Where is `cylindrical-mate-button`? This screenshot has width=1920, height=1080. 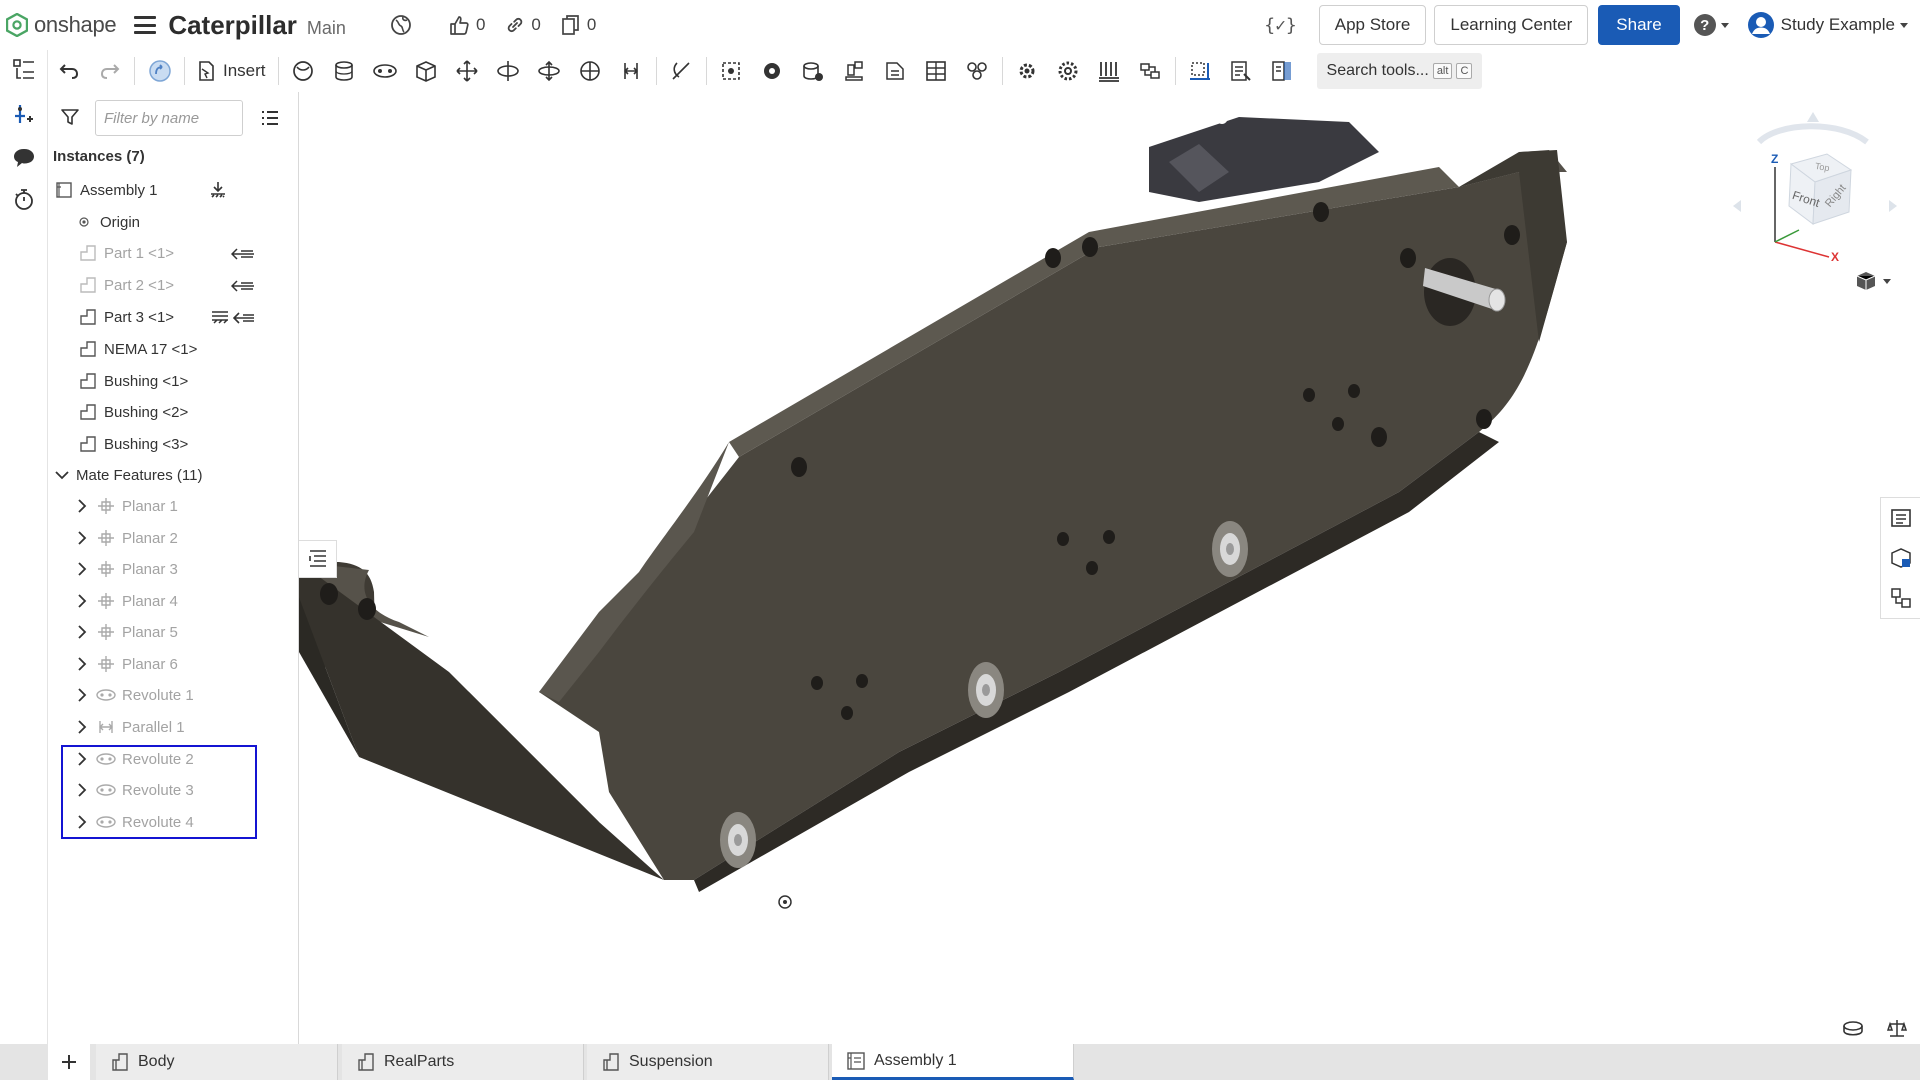
cylindrical-mate-button is located at coordinates (549, 71).